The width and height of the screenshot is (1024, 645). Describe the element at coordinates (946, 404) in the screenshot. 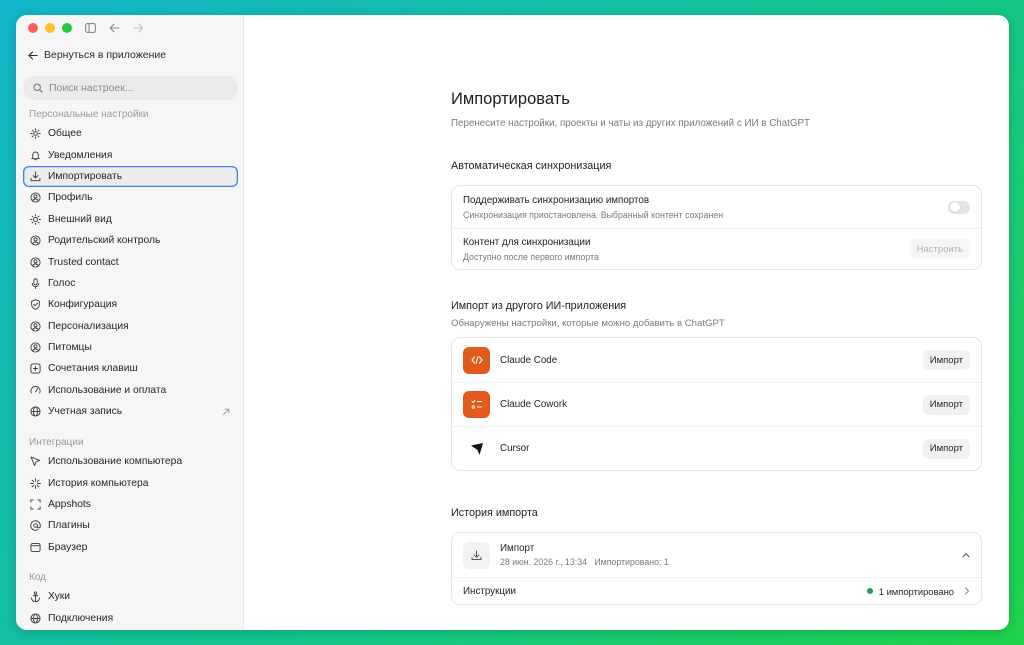

I see `import-claude-cowork-button: Импорт` at that location.